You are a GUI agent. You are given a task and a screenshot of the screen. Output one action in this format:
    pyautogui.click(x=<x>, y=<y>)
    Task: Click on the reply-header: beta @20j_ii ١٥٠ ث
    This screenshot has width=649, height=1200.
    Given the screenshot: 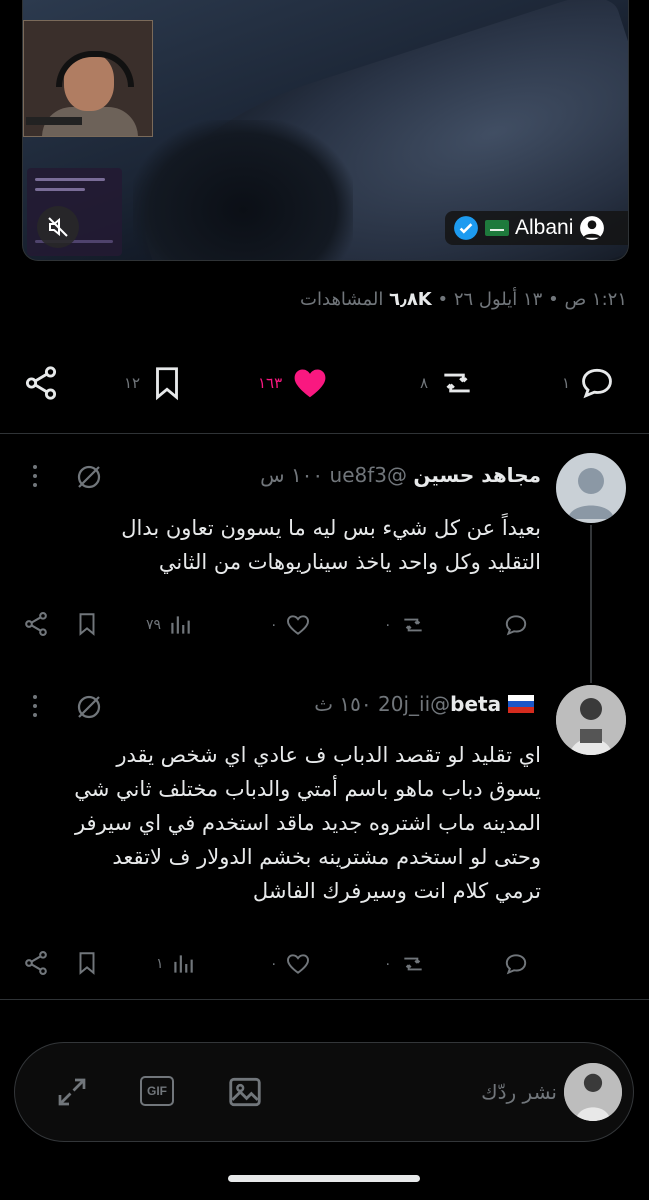 What is the action you would take?
    pyautogui.click(x=427, y=704)
    